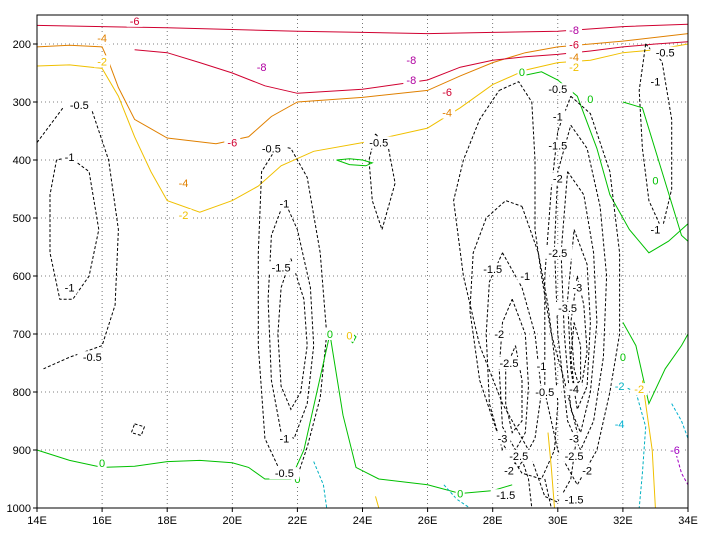 The width and height of the screenshot is (705, 535). Describe the element at coordinates (623, 521) in the screenshot. I see `x-tick-label: 32E` at that location.